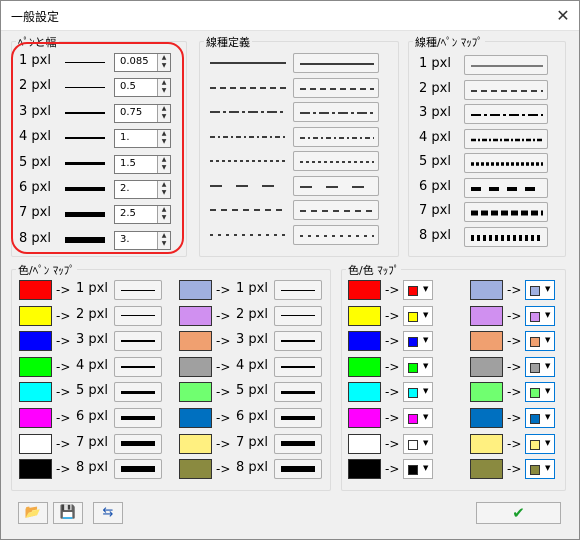 The width and height of the screenshot is (580, 540). Describe the element at coordinates (142, 189) in the screenshot. I see `pen-width-spinner: 2. ▲ ▼` at that location.